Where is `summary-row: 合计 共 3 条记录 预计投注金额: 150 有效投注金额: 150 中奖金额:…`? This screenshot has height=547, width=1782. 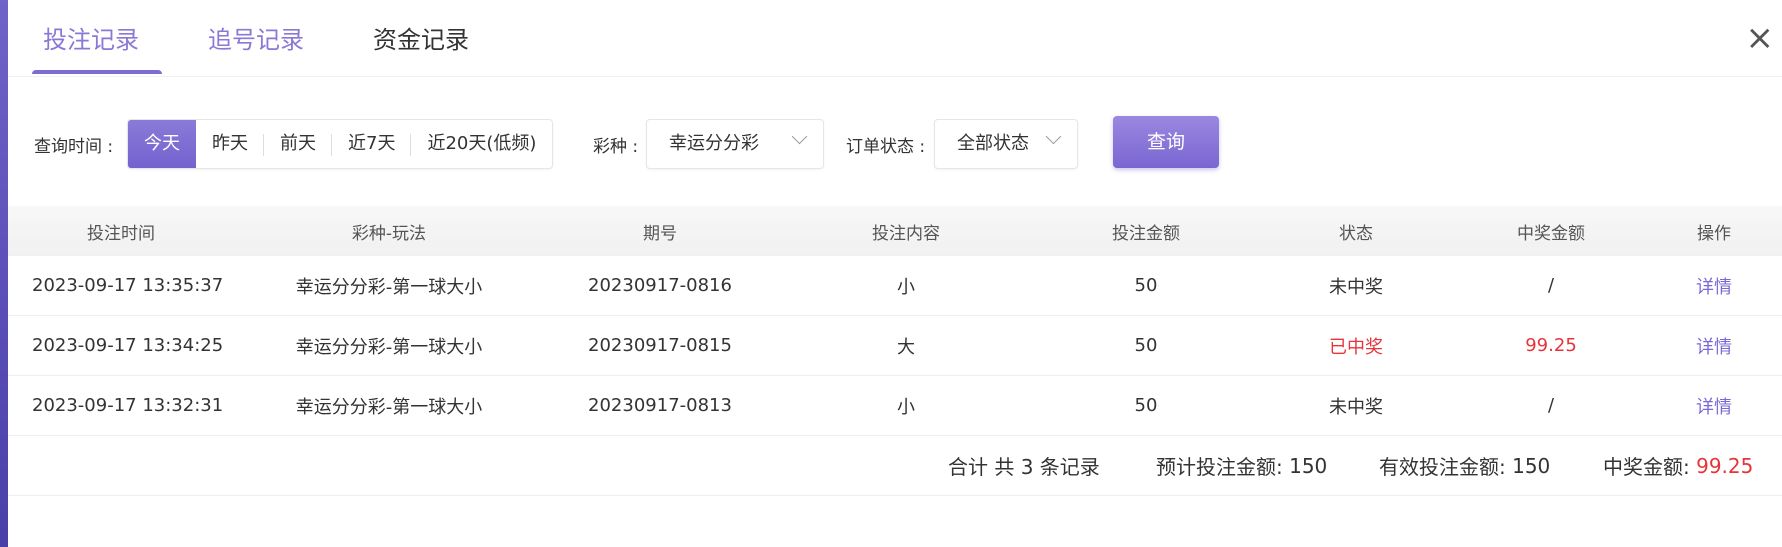
summary-row: 合计 共 3 条记录 预计投注金额: 150 有效投注金额: 150 中奖金额:… is located at coordinates (895, 466).